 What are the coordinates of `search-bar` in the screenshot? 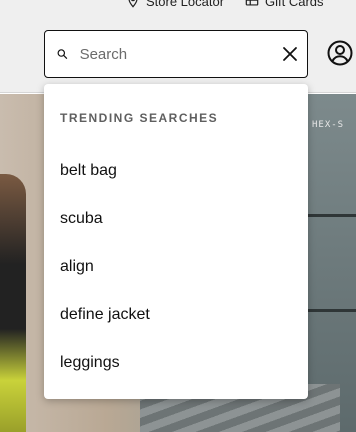 It's located at (176, 54).